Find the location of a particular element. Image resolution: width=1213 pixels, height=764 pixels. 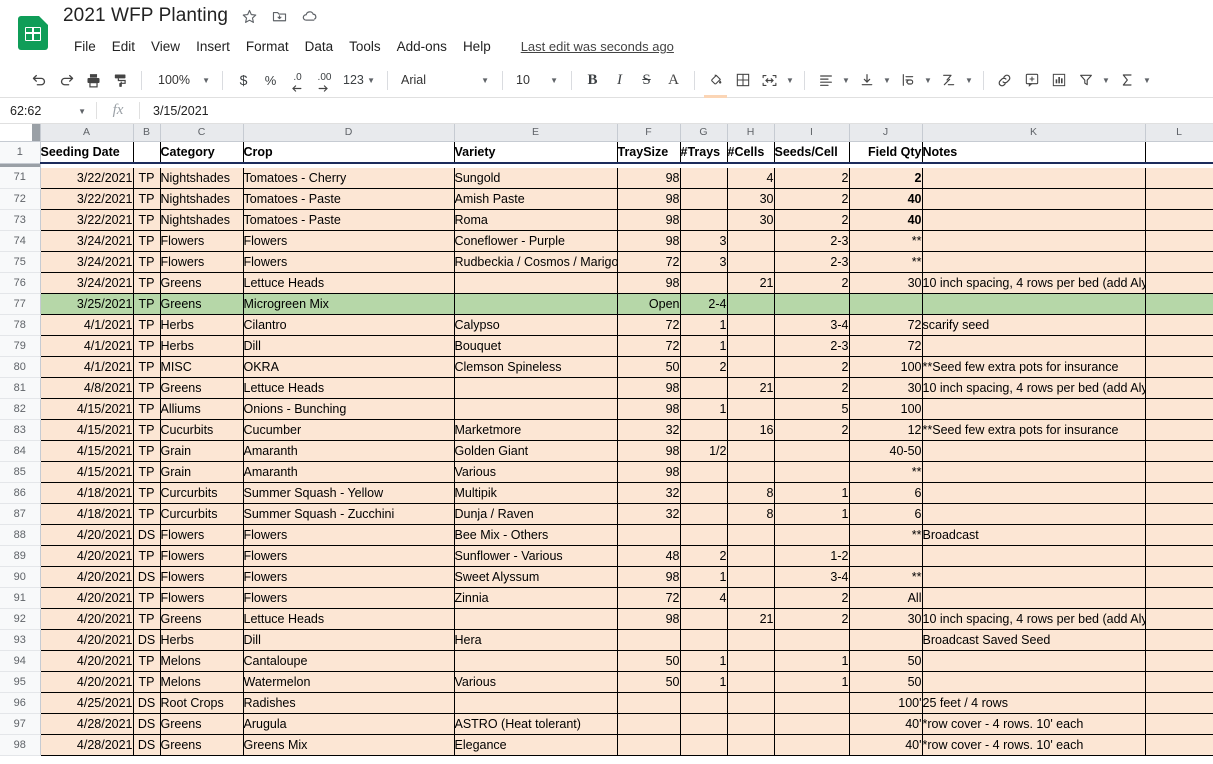

cell-category-96: Root Crops is located at coordinates (202, 703).